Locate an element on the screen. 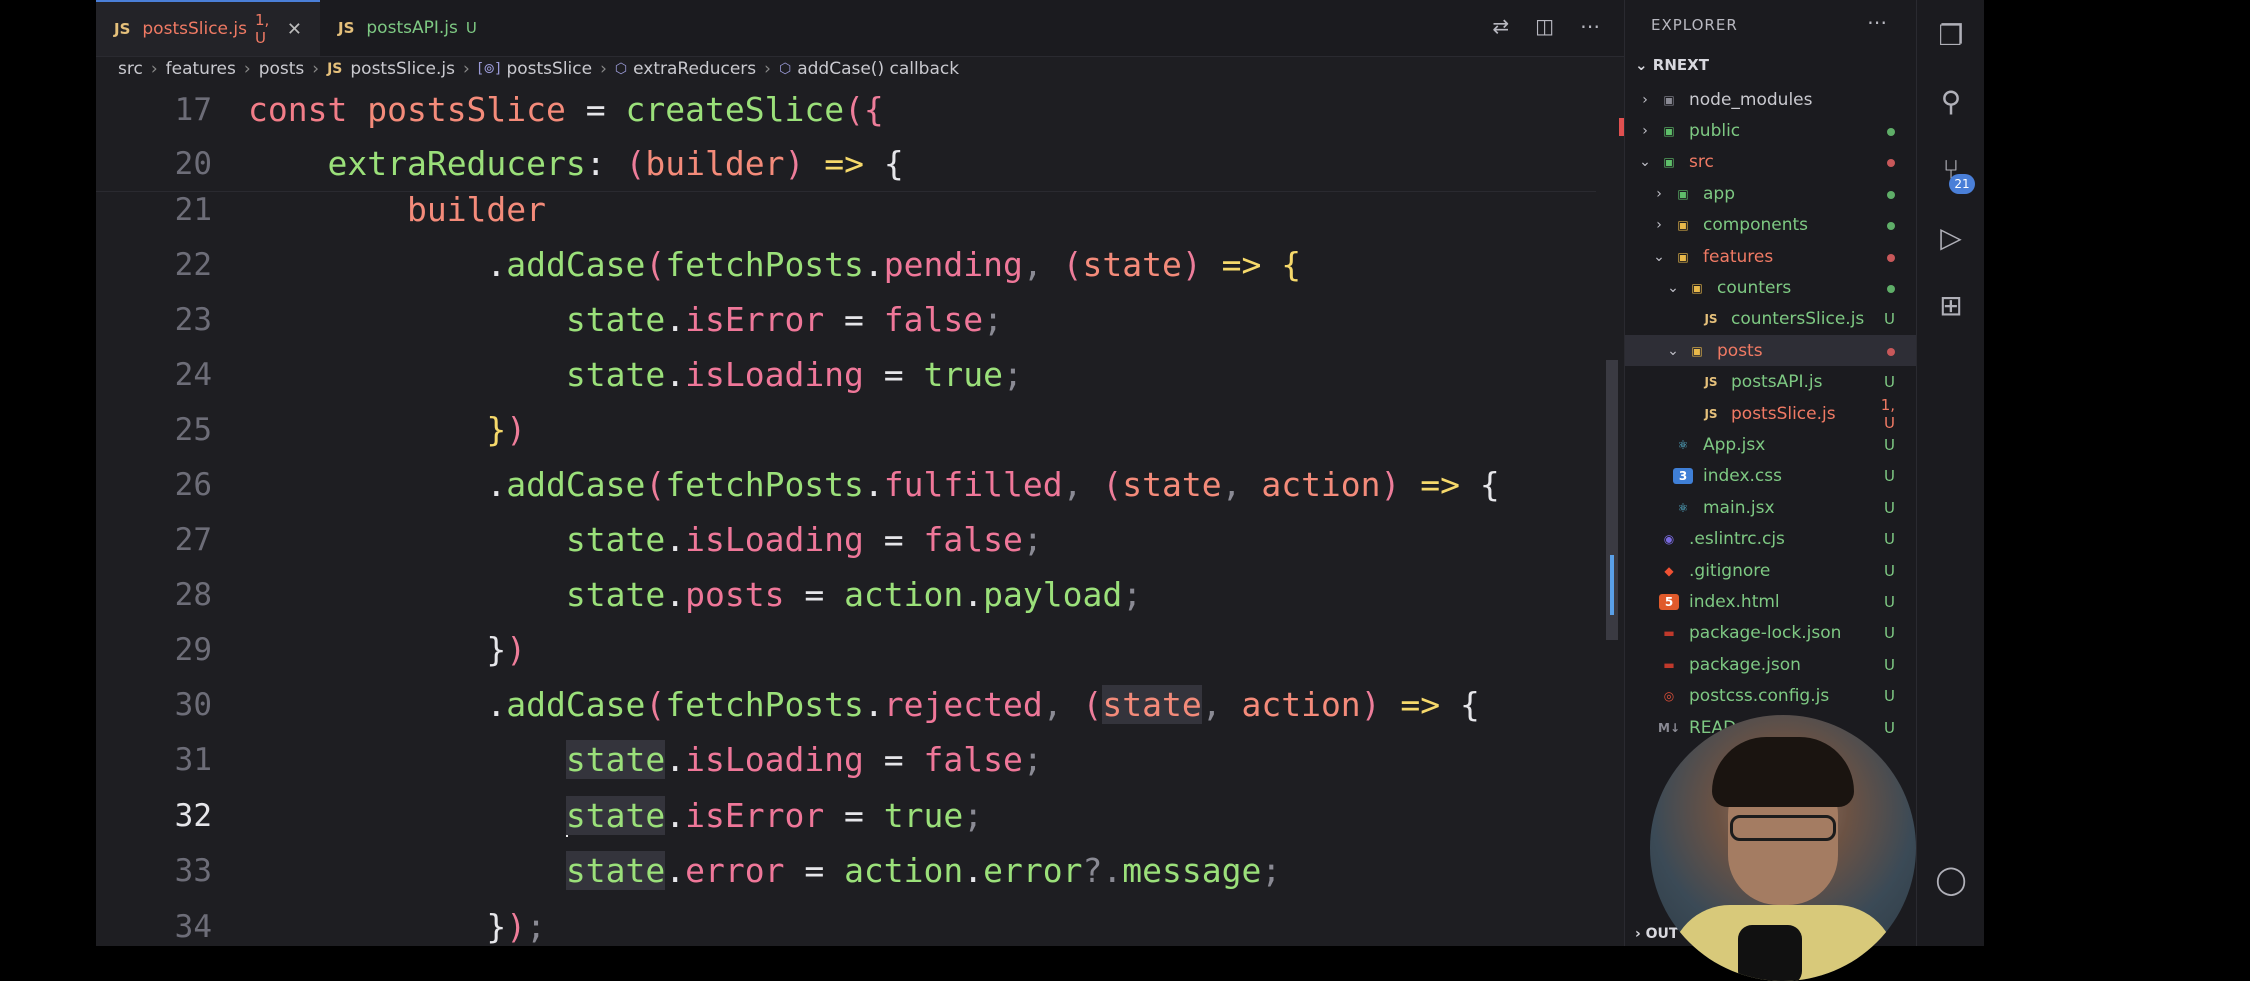  tree-item-app: › ▣ app is located at coordinates (1771, 193).